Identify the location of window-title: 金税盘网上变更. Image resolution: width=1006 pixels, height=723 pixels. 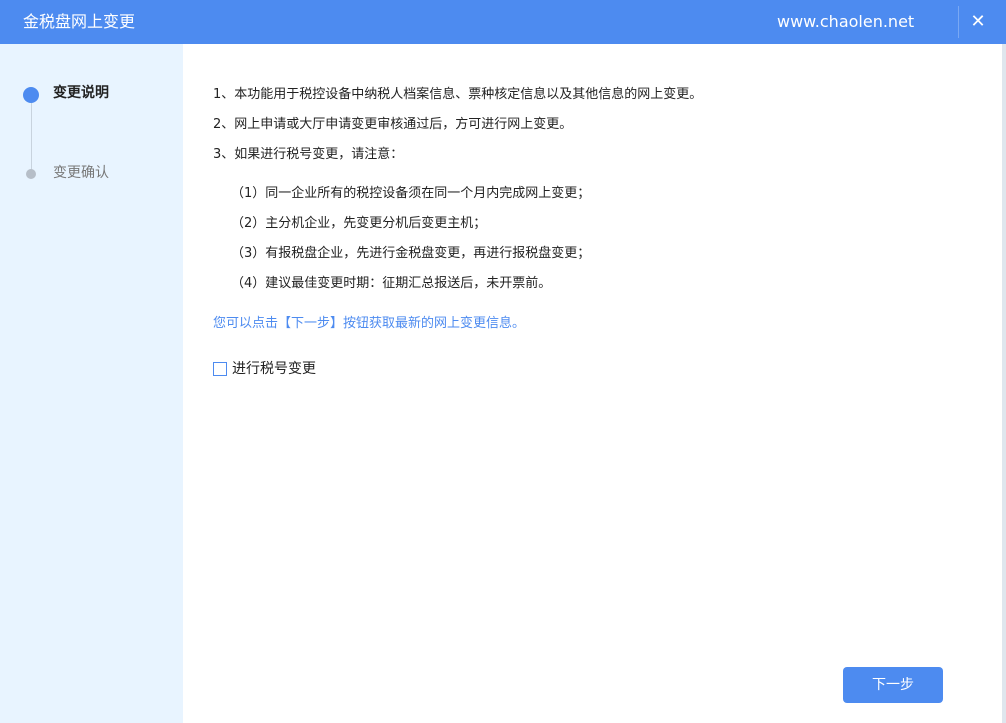
(79, 21).